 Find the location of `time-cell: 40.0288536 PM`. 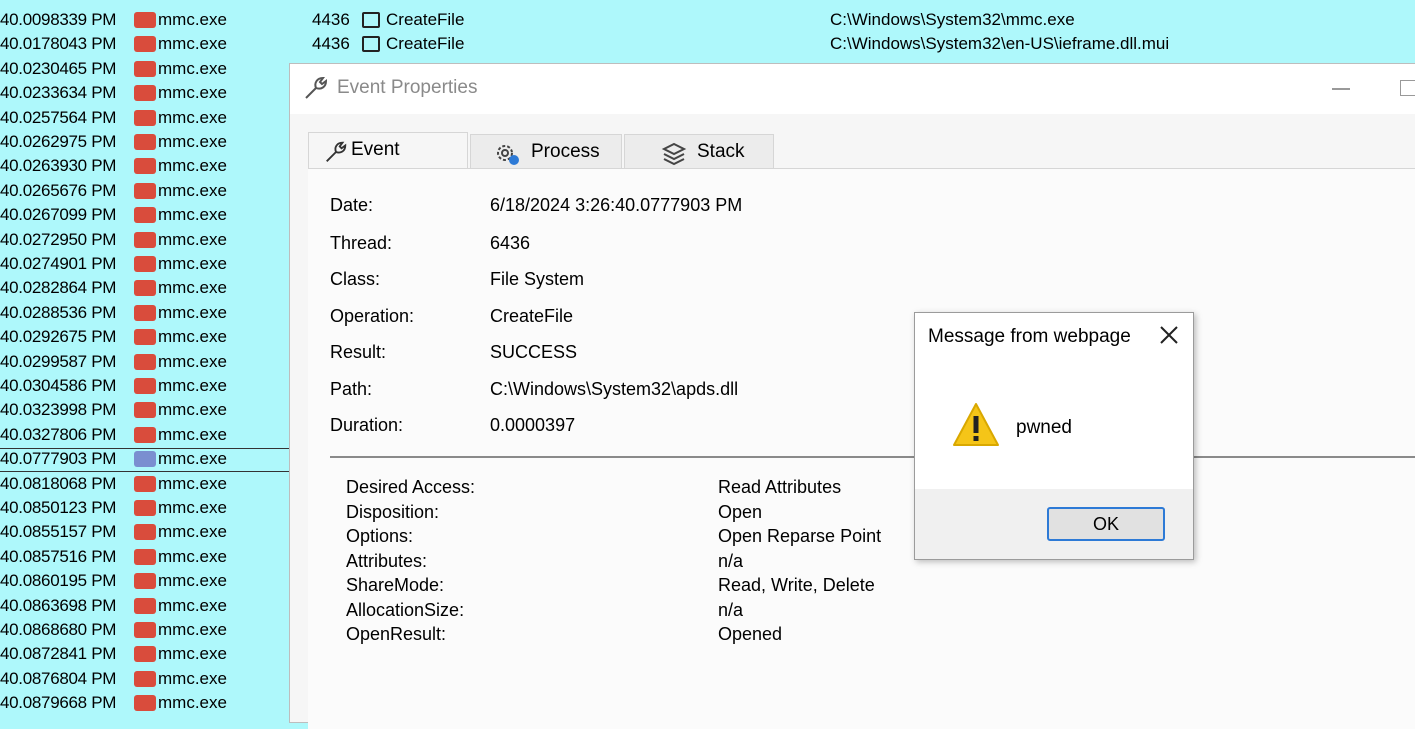

time-cell: 40.0288536 PM is located at coordinates (58, 312).